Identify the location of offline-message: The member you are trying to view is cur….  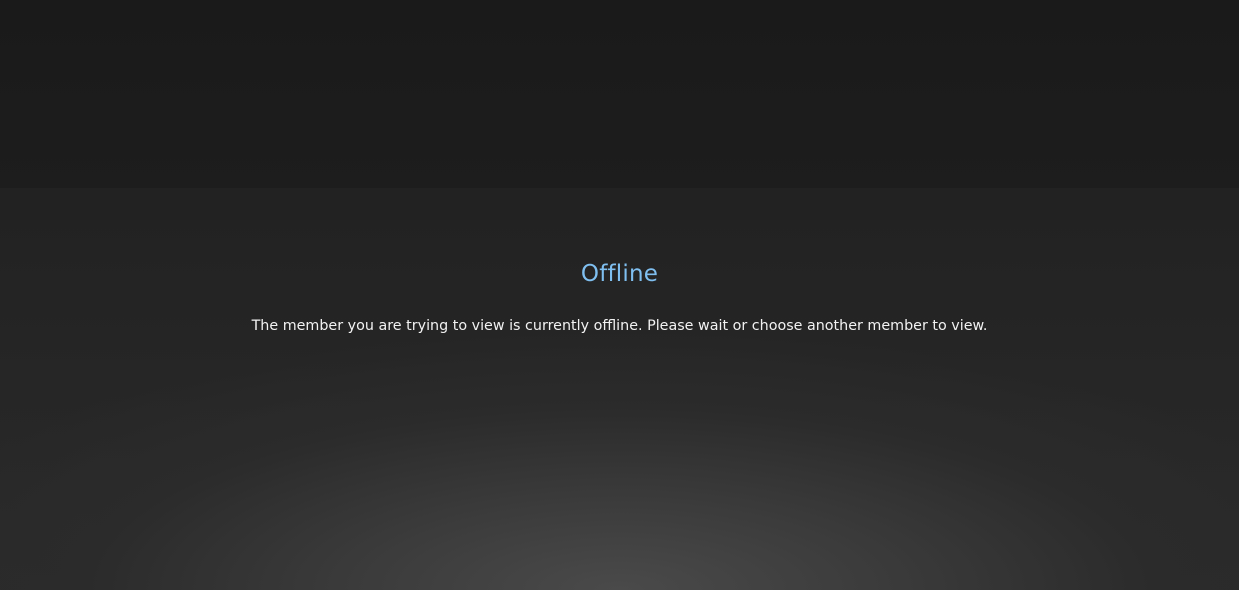
(619, 326).